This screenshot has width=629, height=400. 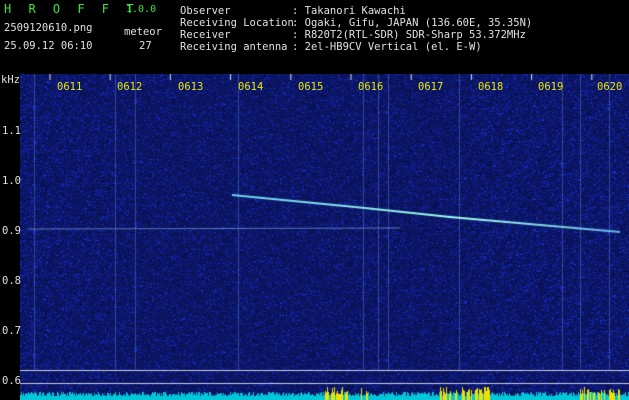 What do you see at coordinates (431, 87) in the screenshot?
I see `time-label: 0617` at bounding box center [431, 87].